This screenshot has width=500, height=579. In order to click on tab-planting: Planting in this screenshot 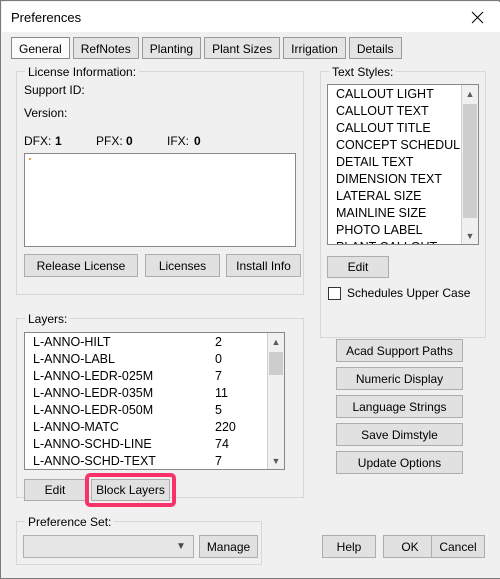, I will do `click(171, 48)`.